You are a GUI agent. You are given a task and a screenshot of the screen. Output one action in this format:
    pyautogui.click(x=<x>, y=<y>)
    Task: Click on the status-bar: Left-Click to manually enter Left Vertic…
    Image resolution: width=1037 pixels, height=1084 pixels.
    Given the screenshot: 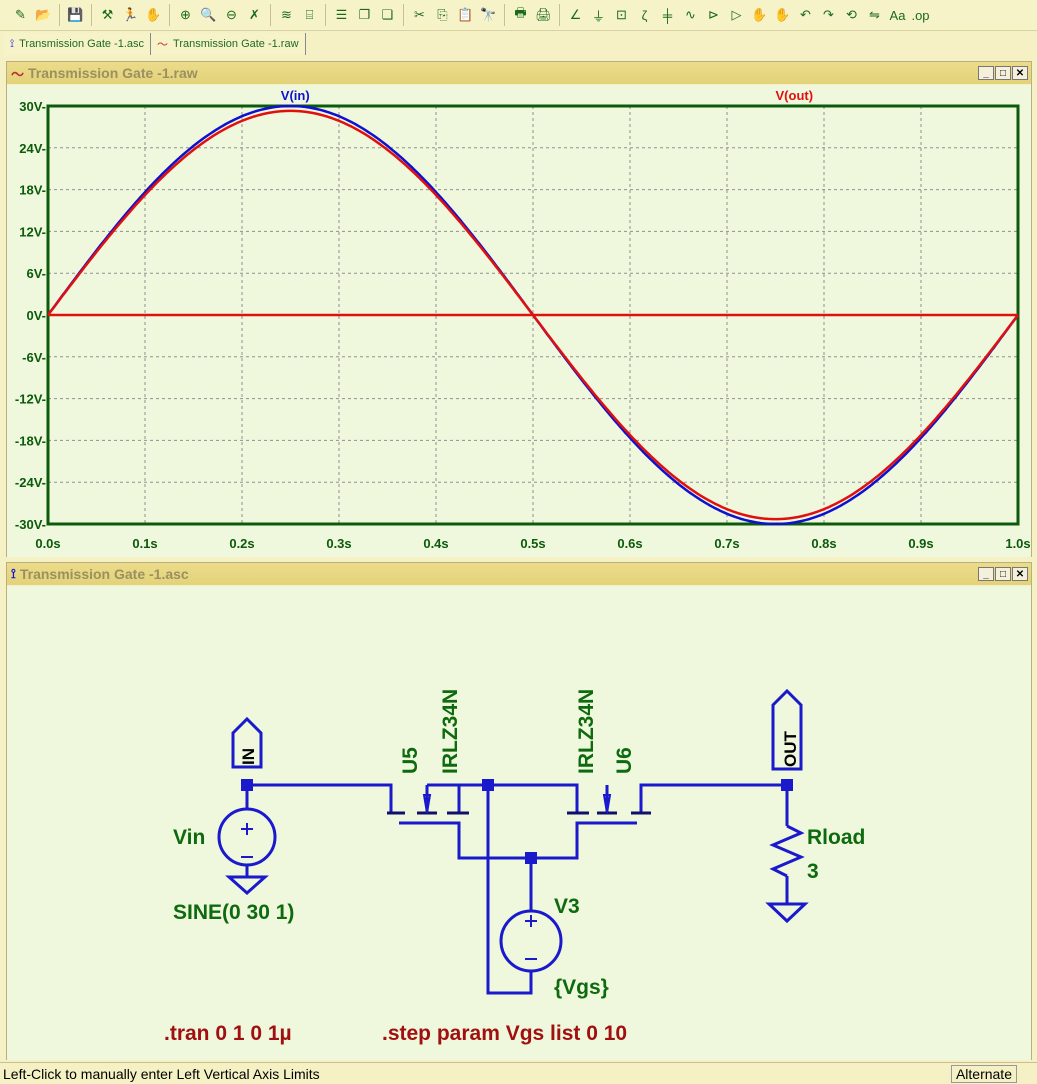 What is the action you would take?
    pyautogui.click(x=518, y=1073)
    